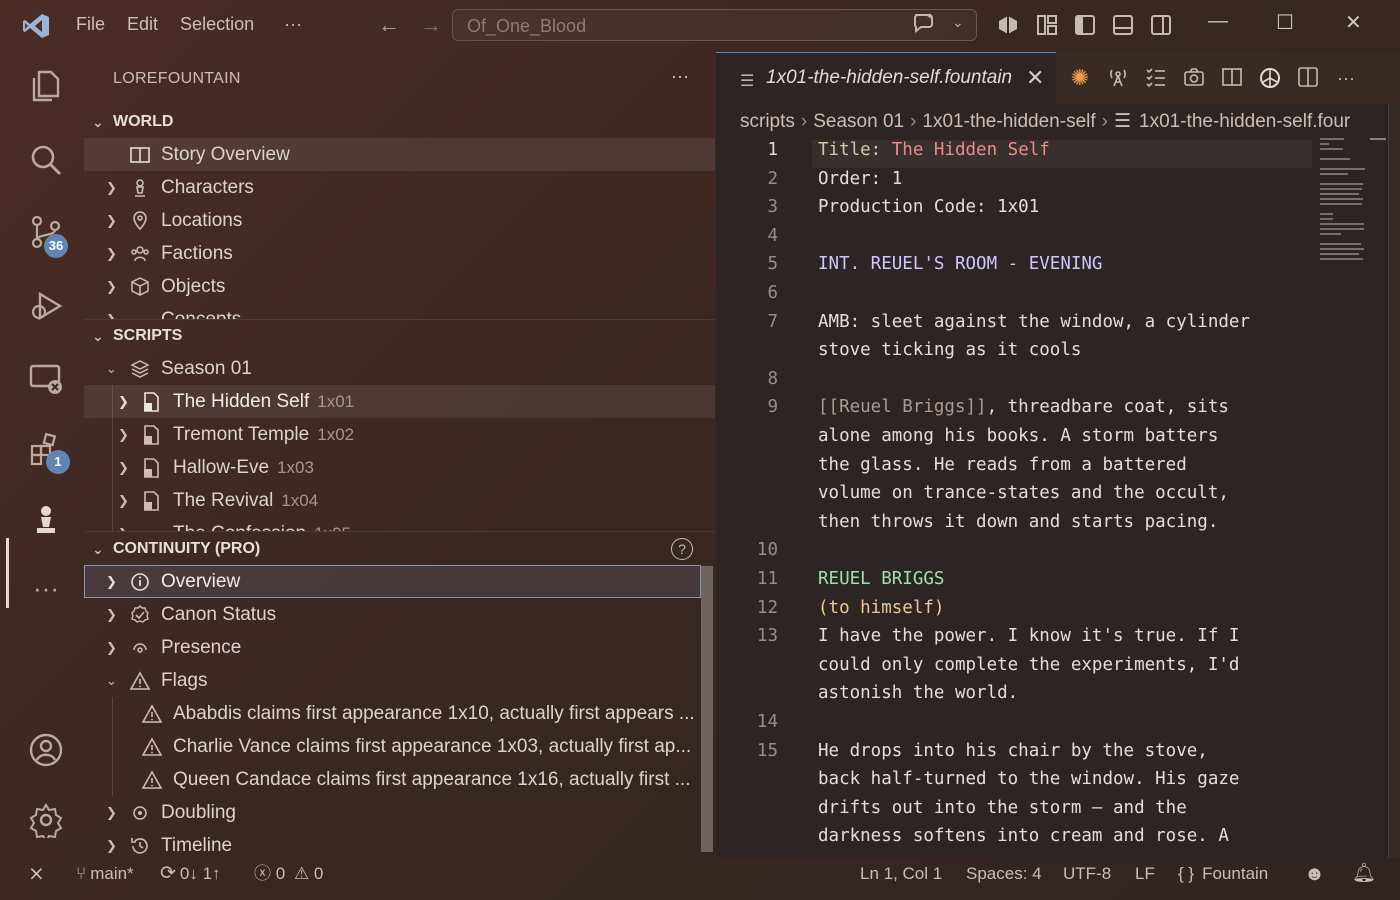 The image size is (1400, 900). I want to click on chat-sparkle-icon, so click(924, 26).